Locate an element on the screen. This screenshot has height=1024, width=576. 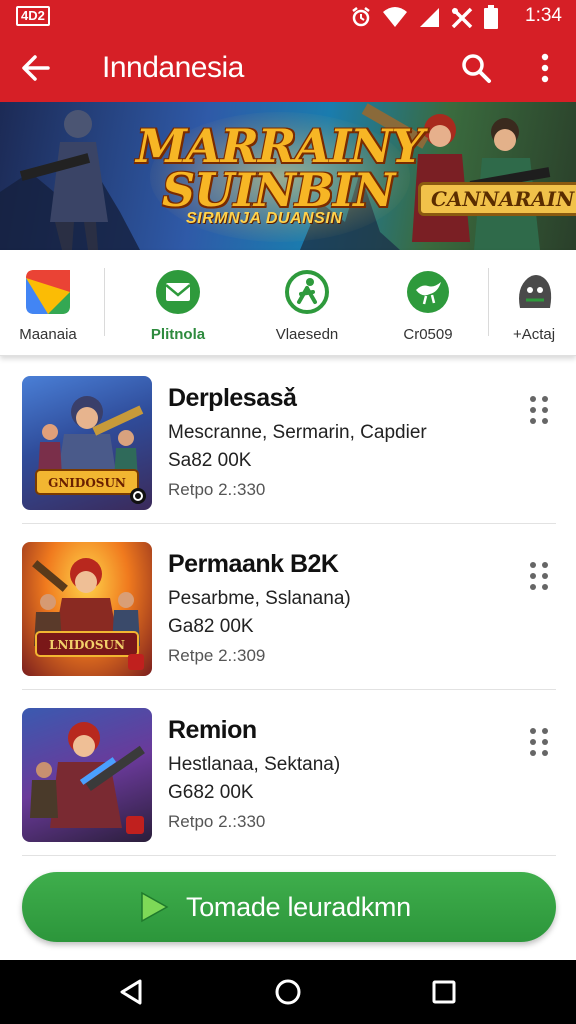
back-button is located at coordinates (36, 68).